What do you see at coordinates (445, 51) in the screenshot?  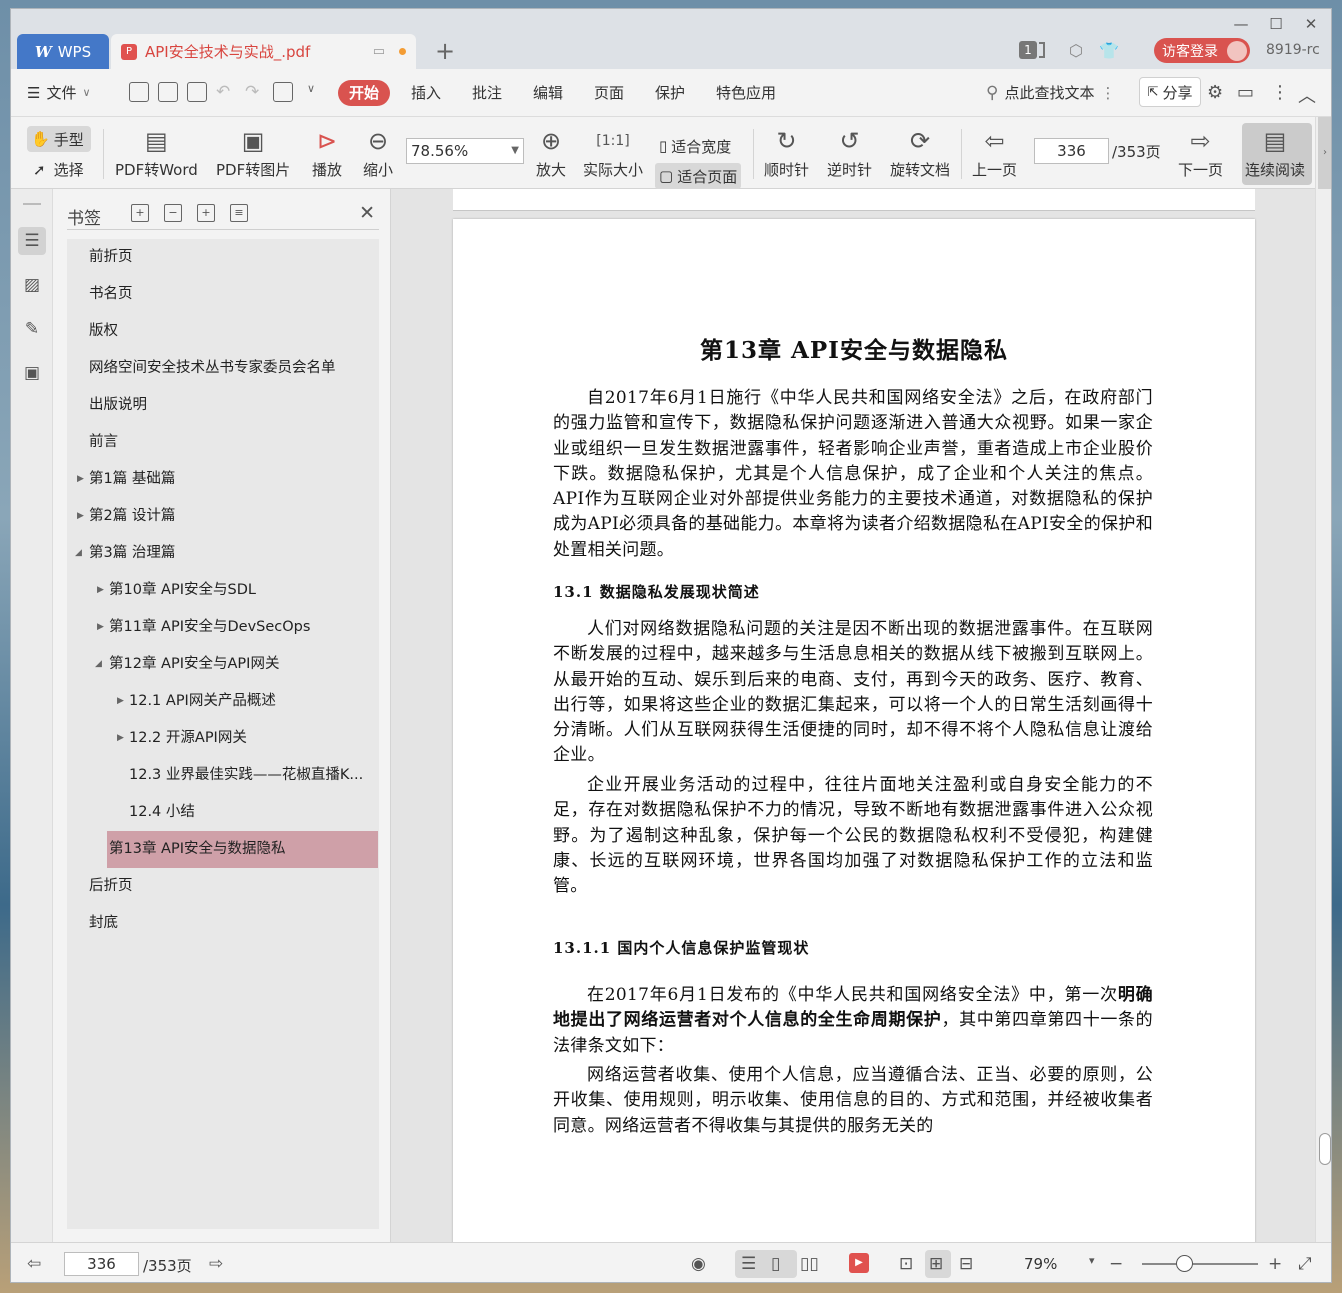 I see `new-tab-button: +` at bounding box center [445, 51].